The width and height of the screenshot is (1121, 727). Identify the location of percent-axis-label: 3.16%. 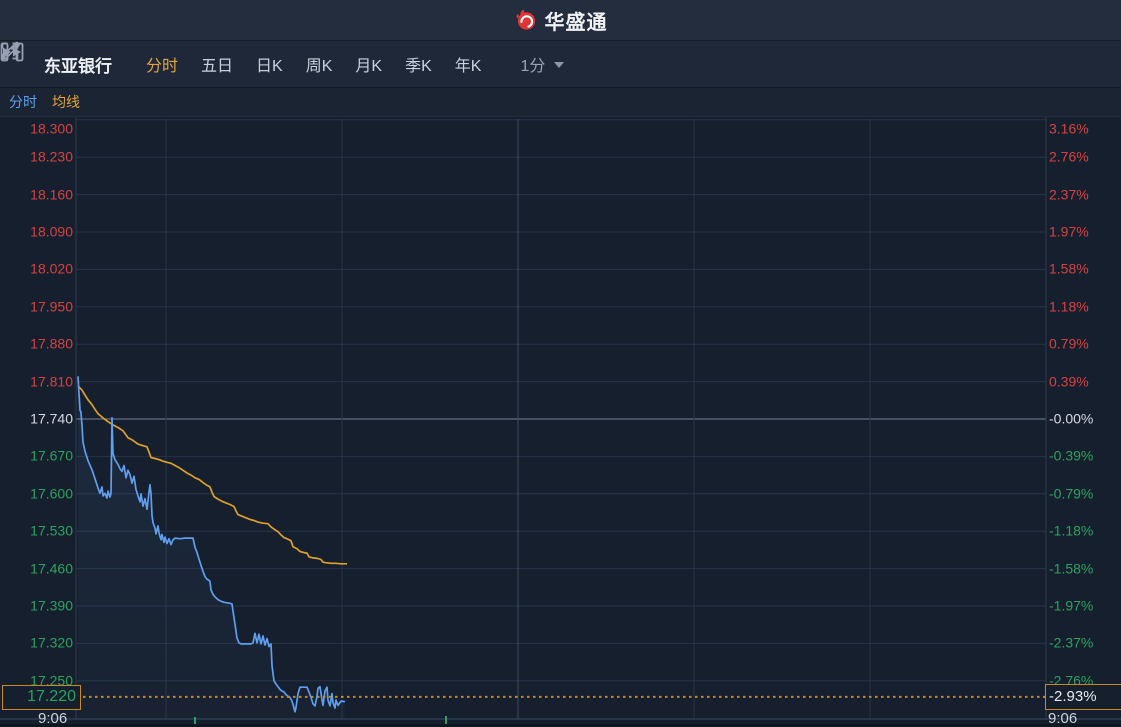
(1069, 128).